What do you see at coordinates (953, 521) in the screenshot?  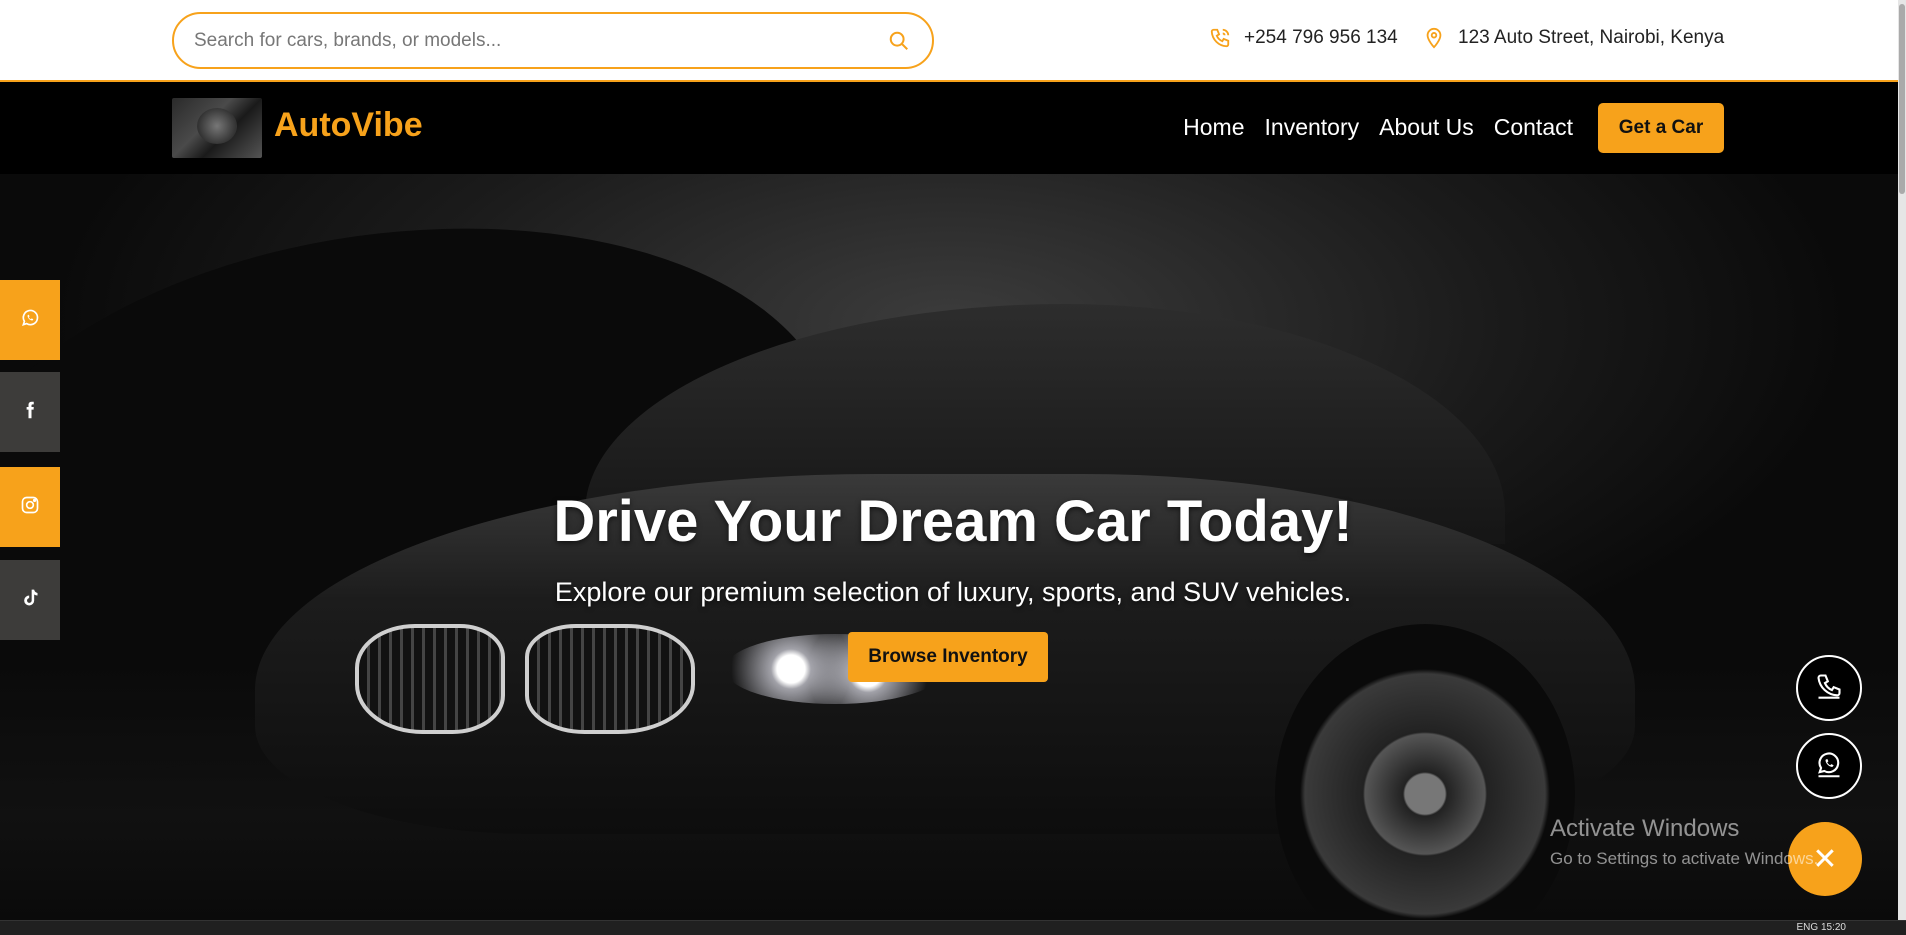 I see `hero-title: Drive Your Dream Car Today!` at bounding box center [953, 521].